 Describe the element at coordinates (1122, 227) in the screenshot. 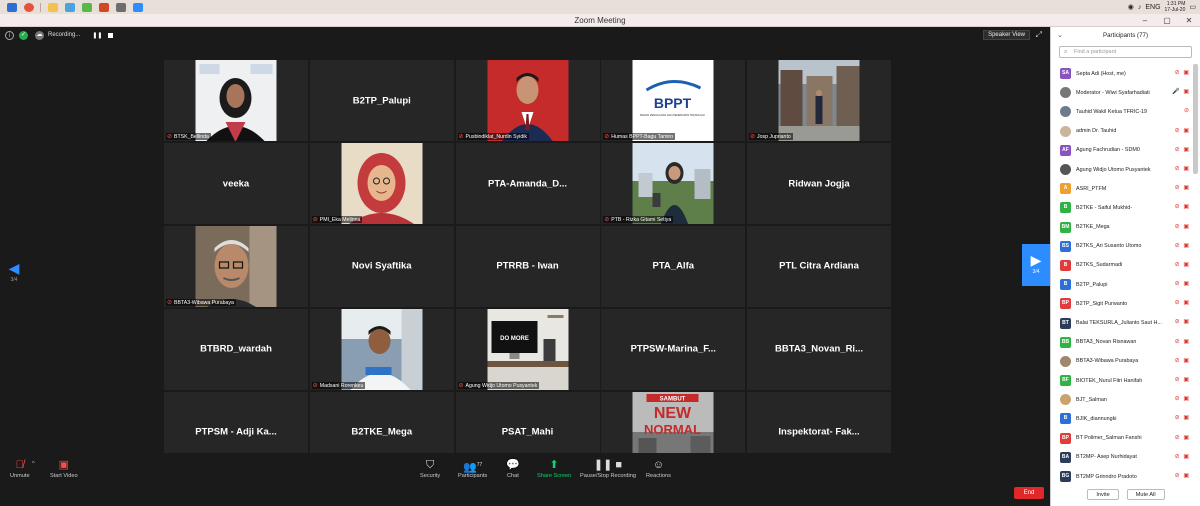

I see `participant-row: BM B2TKE_Mega ⊘ ▣` at that location.